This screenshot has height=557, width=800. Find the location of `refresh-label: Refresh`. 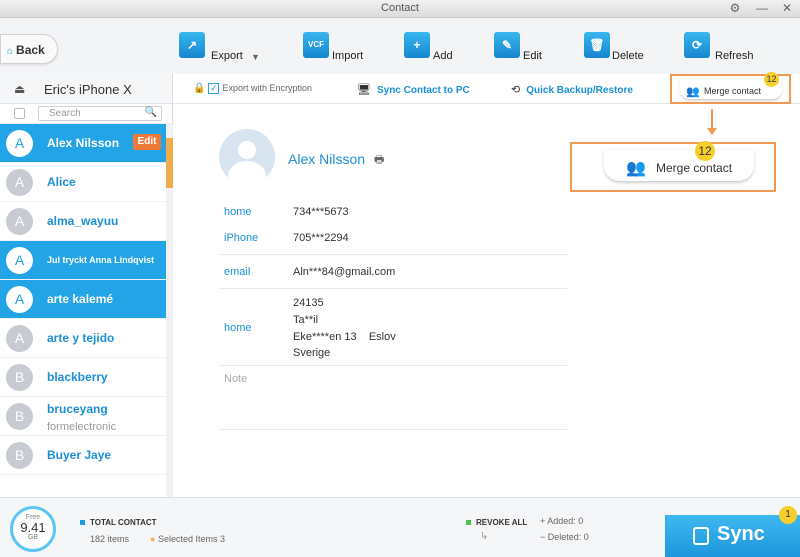

refresh-label: Refresh is located at coordinates (734, 56).